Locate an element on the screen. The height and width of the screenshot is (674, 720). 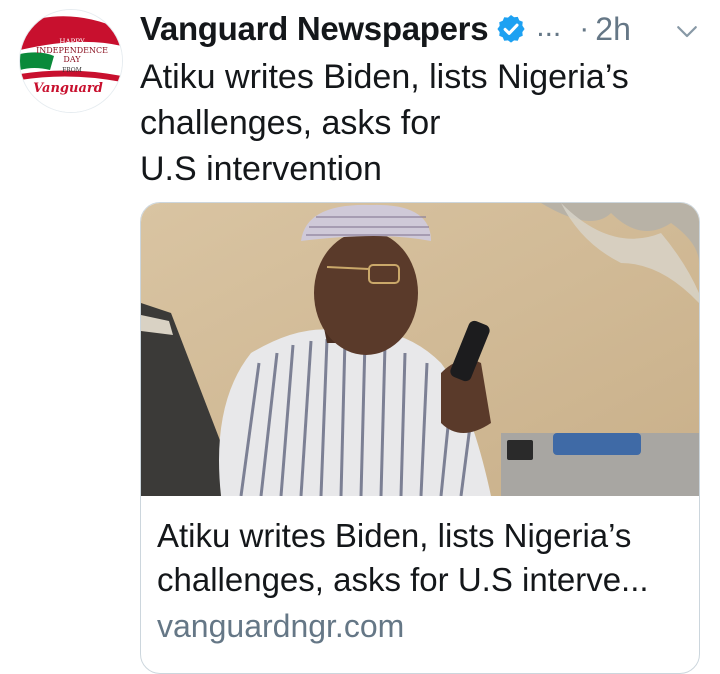
avatar-text-happy: HAPPY is located at coordinates (72, 42).